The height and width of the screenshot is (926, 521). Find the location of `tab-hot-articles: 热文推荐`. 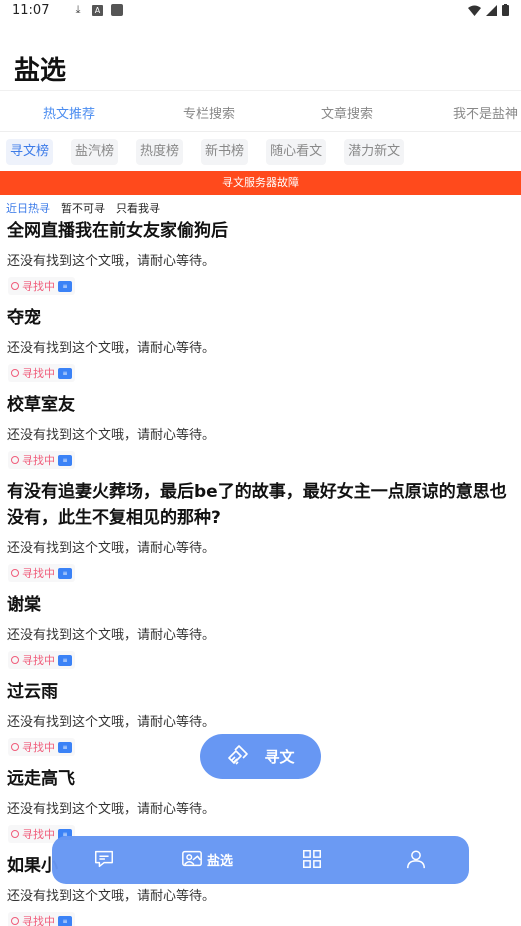

tab-hot-articles: 热文推荐 is located at coordinates (69, 112).